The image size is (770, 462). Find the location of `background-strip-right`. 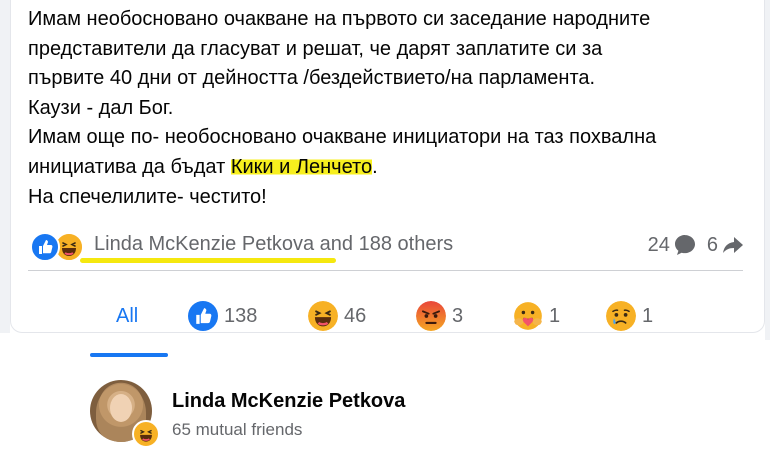

background-strip-right is located at coordinates (767, 170).